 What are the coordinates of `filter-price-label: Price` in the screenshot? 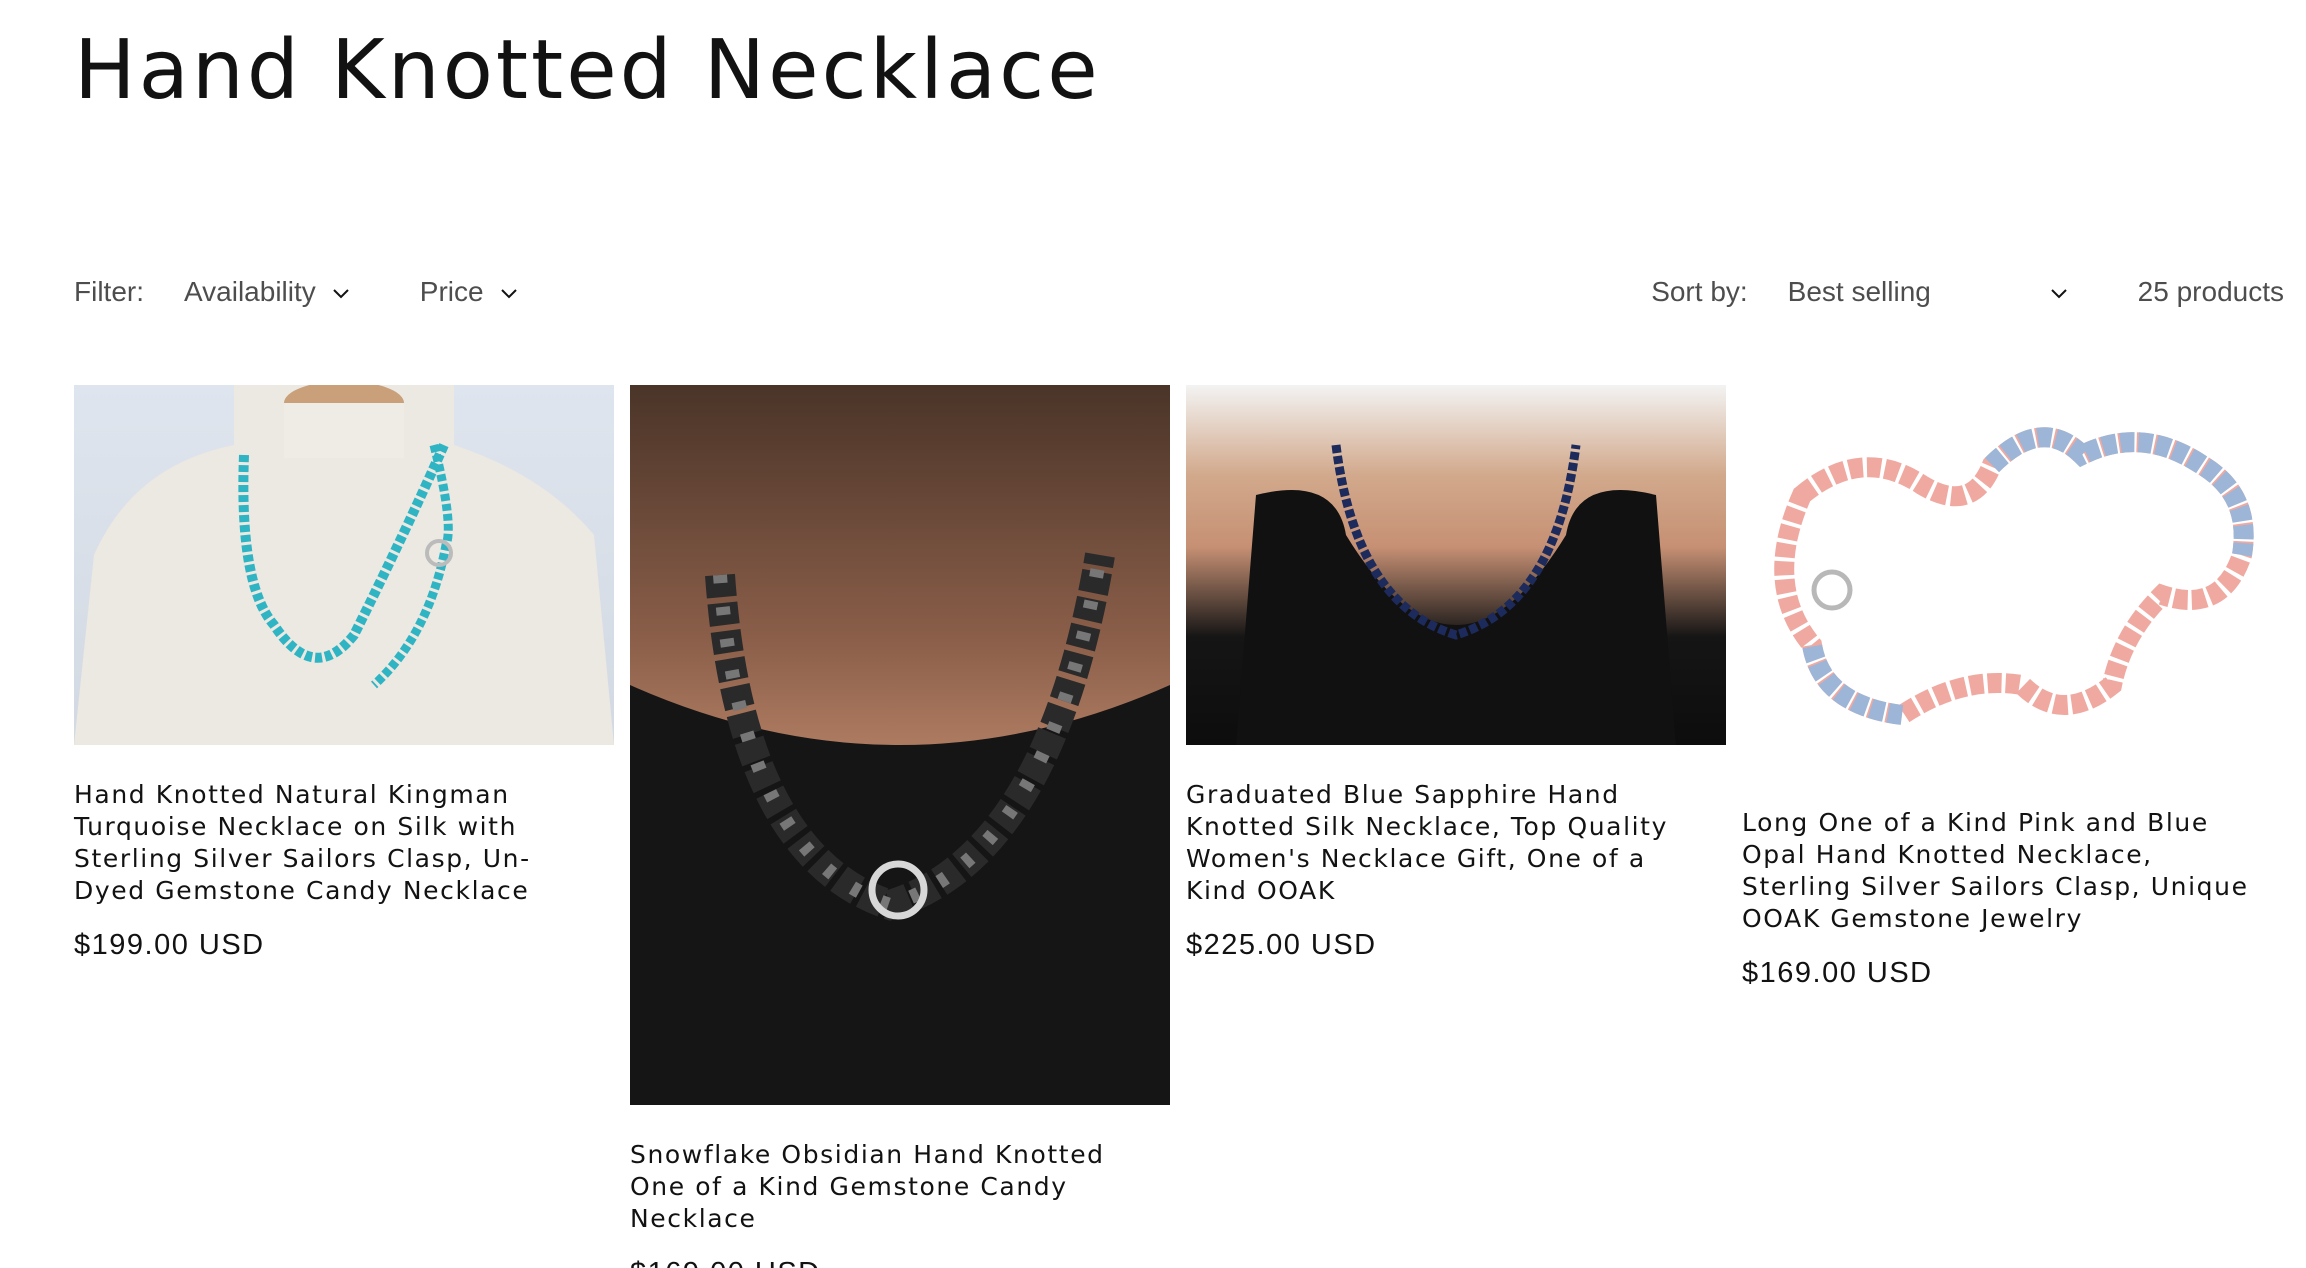 It's located at (451, 291).